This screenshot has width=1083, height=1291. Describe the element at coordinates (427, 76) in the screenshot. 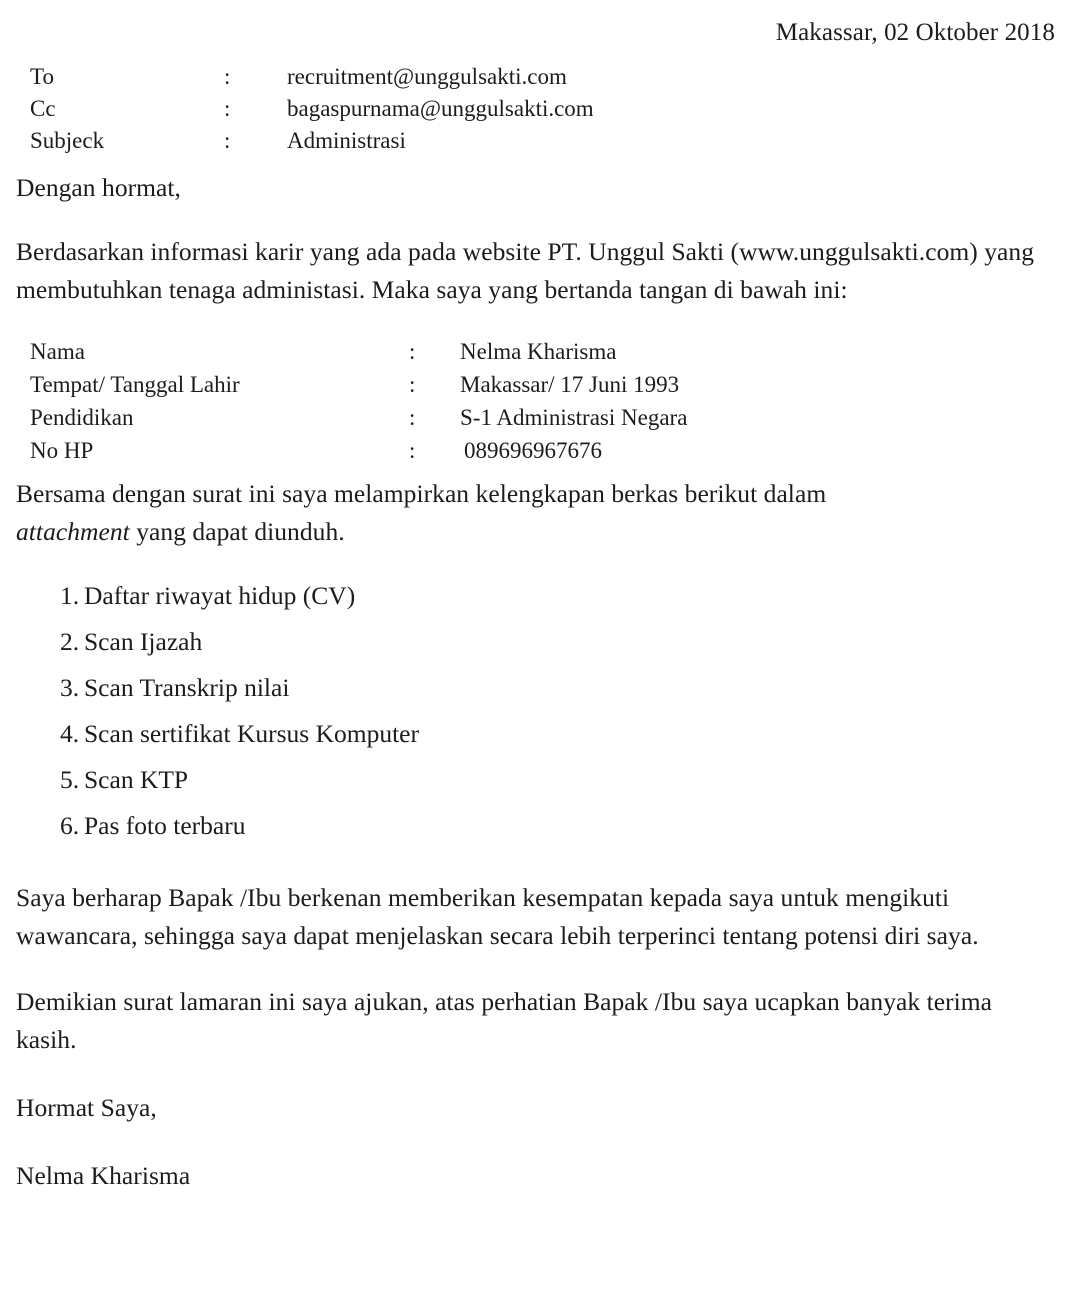

I see `header-value-to: recruitment@unggulsakti.com` at that location.